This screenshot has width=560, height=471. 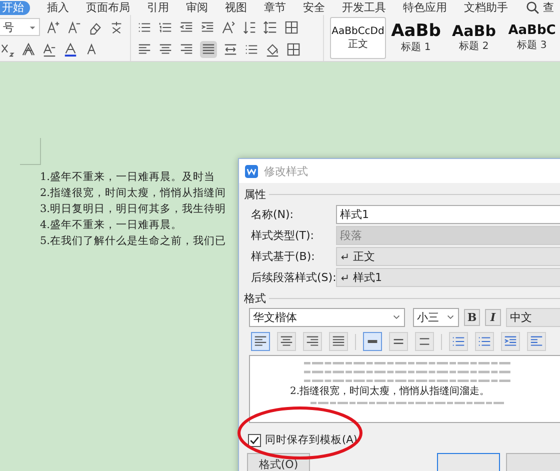 I want to click on page-corner-mark, so click(x=30, y=151).